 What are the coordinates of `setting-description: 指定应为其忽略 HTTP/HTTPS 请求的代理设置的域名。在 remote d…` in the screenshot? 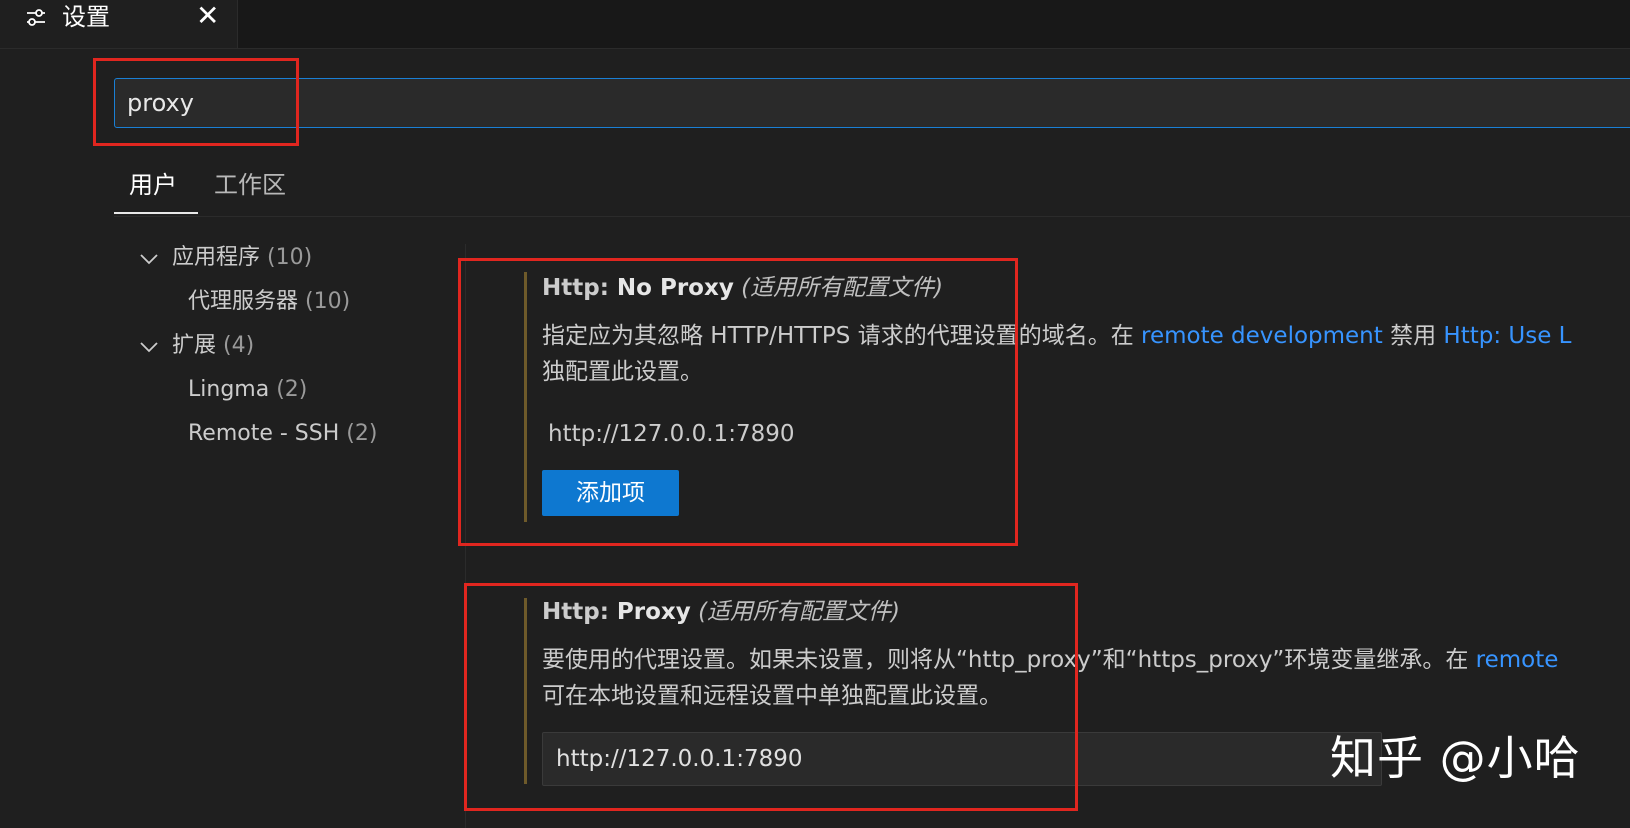 It's located at (1057, 336).